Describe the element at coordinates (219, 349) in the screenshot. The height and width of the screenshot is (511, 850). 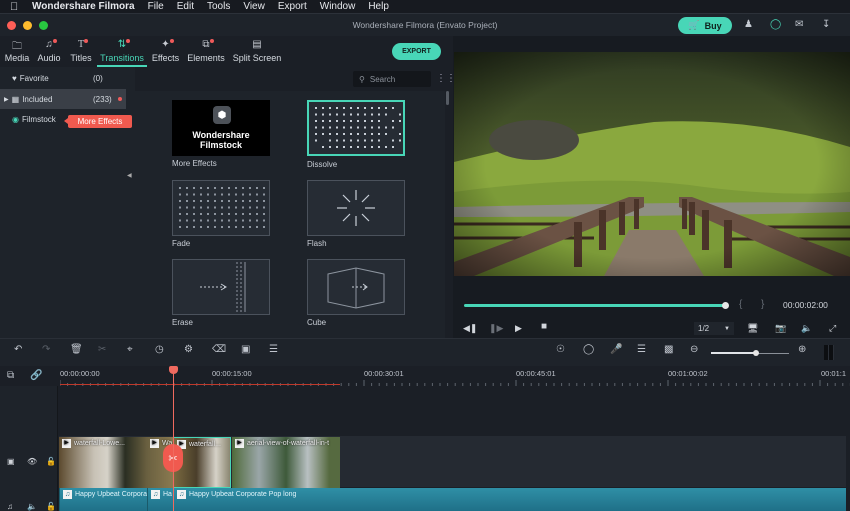
I see `green-screen-icon: ⌫` at that location.